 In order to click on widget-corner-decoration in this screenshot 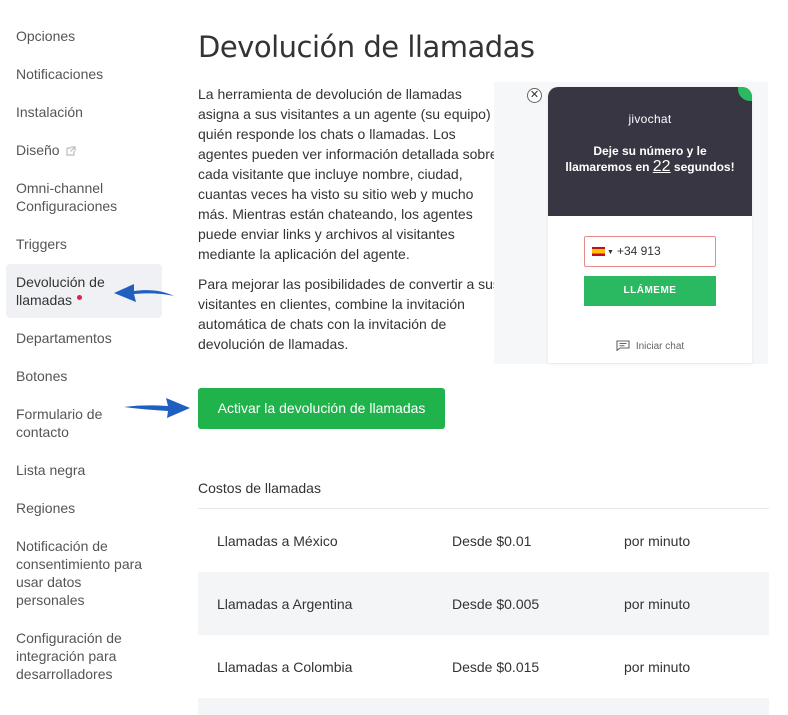, I will do `click(745, 94)`.